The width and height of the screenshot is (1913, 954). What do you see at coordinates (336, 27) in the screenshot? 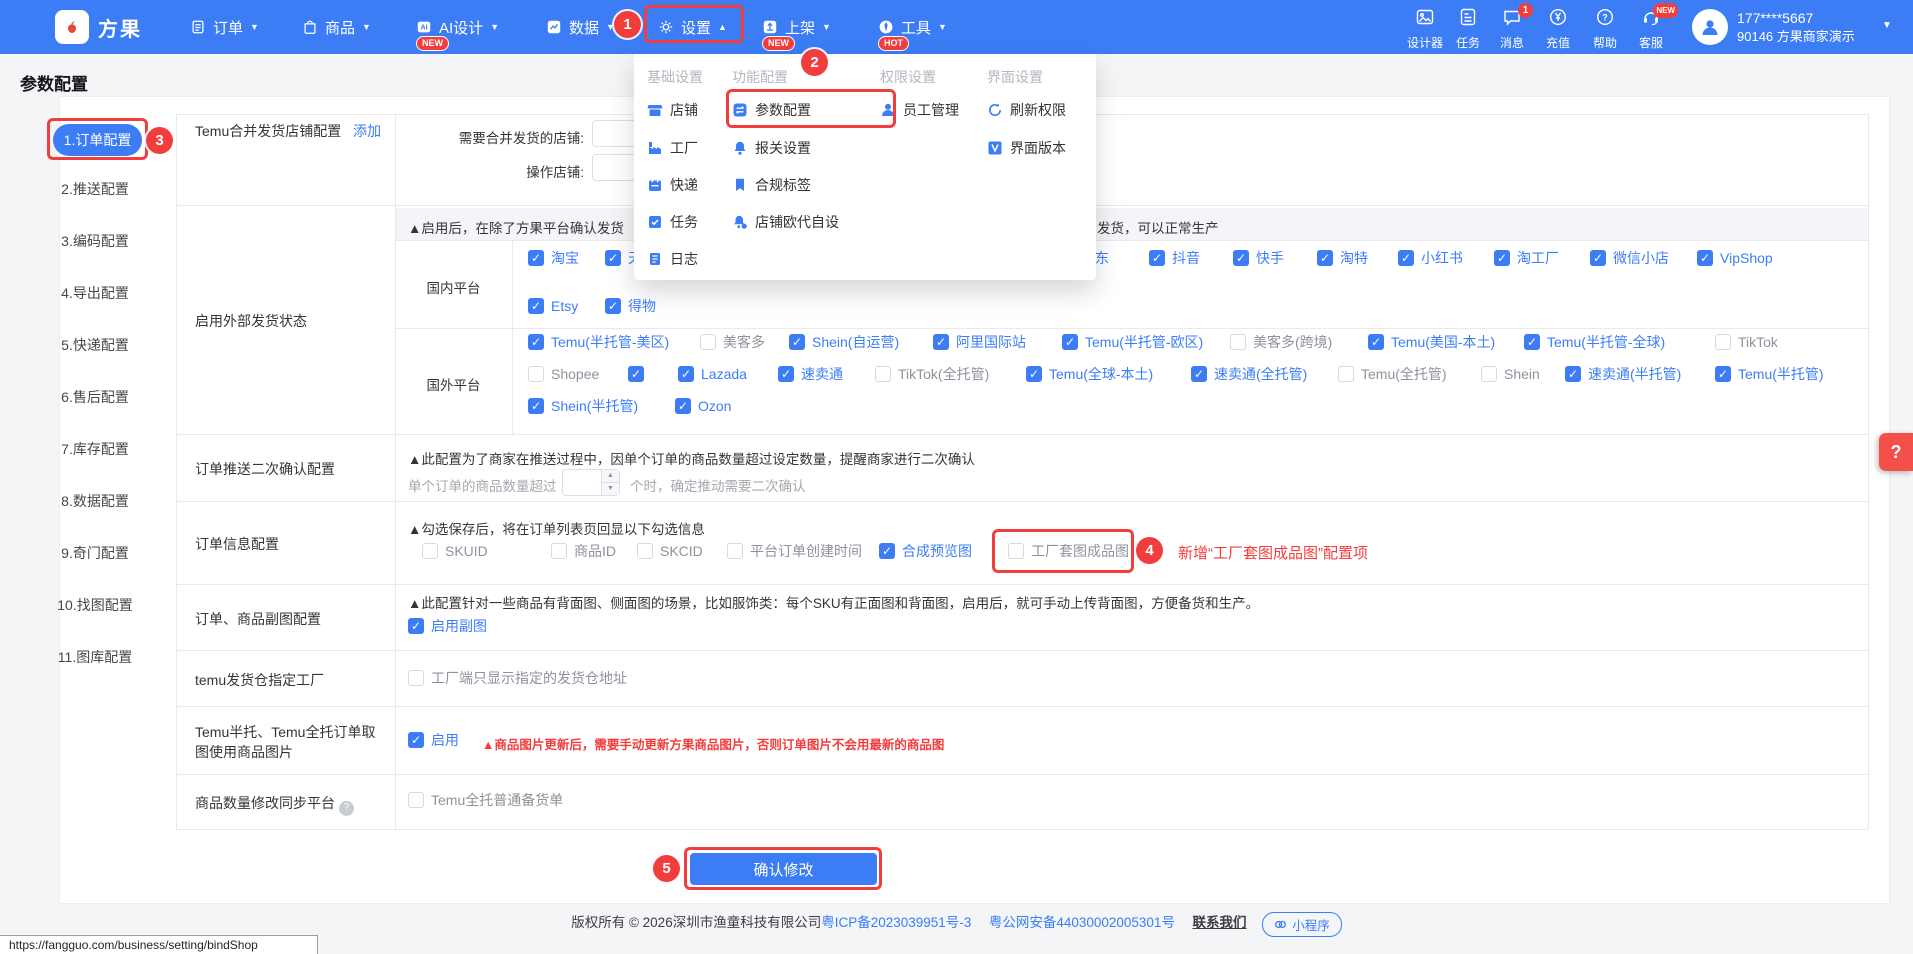
I see `nav-menu-products: 商品 ▼` at bounding box center [336, 27].